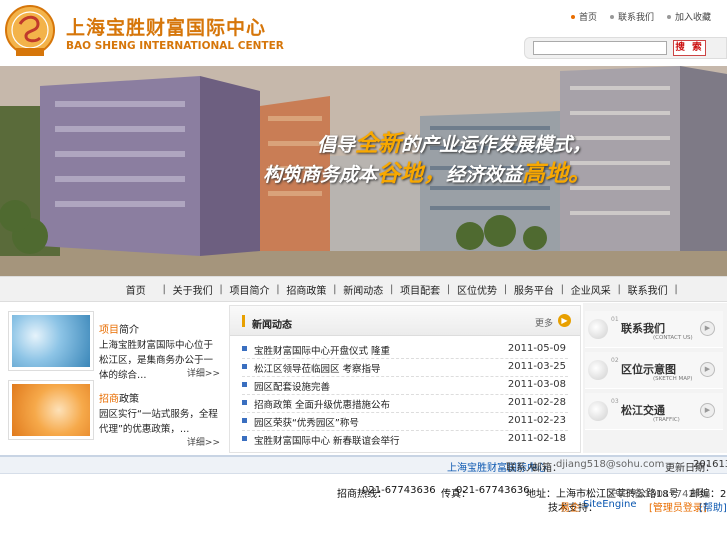 The height and width of the screenshot is (545, 727). What do you see at coordinates (648, 369) in the screenshot?
I see `side-link-label: 区位示意图` at bounding box center [648, 369].